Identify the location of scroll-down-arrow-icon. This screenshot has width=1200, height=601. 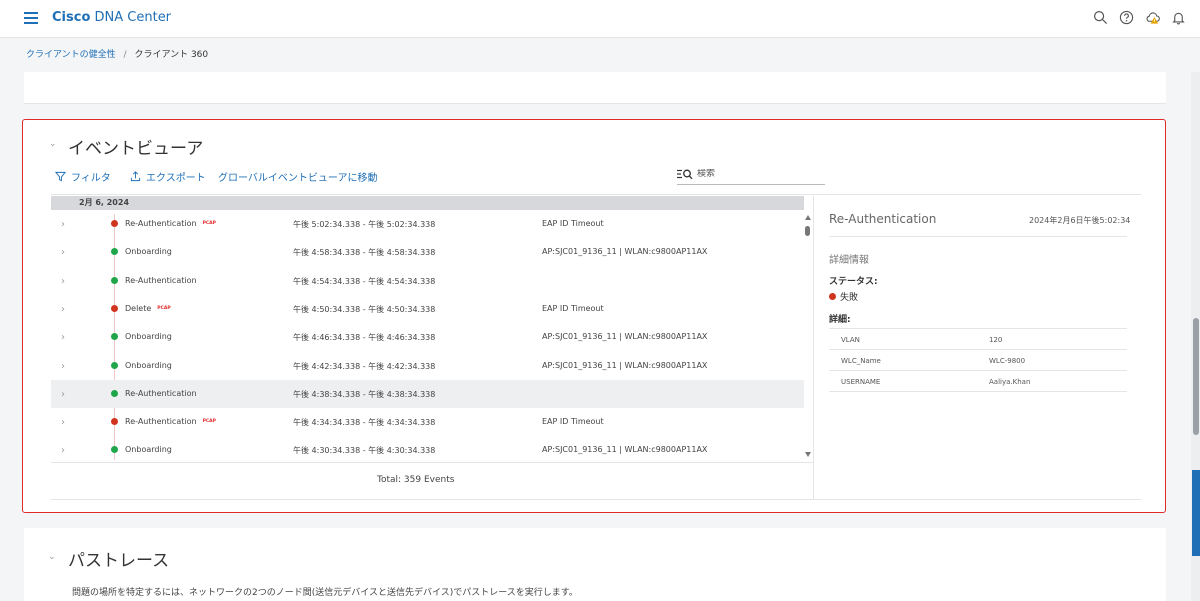
(808, 454).